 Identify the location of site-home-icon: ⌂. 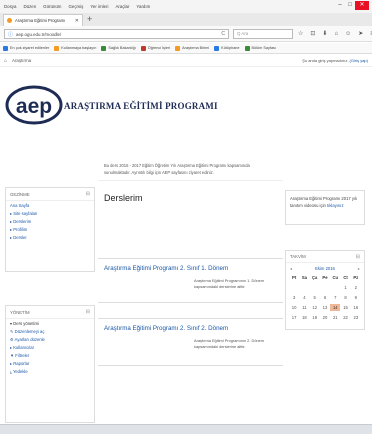
(5, 61).